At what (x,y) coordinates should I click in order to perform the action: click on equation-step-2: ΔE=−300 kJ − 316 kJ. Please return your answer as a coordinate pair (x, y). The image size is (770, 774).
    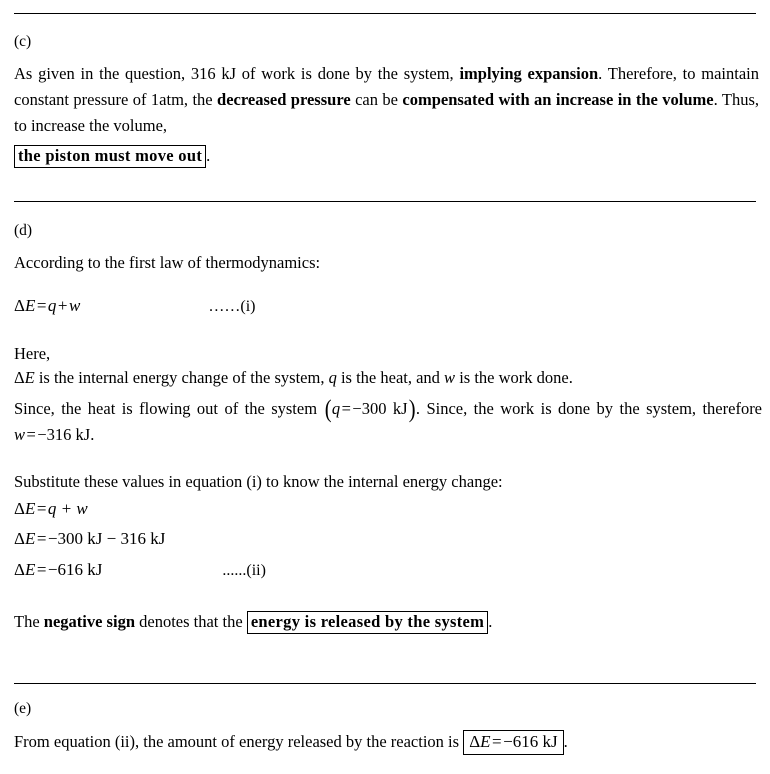
    Looking at the image, I should click on (388, 538).